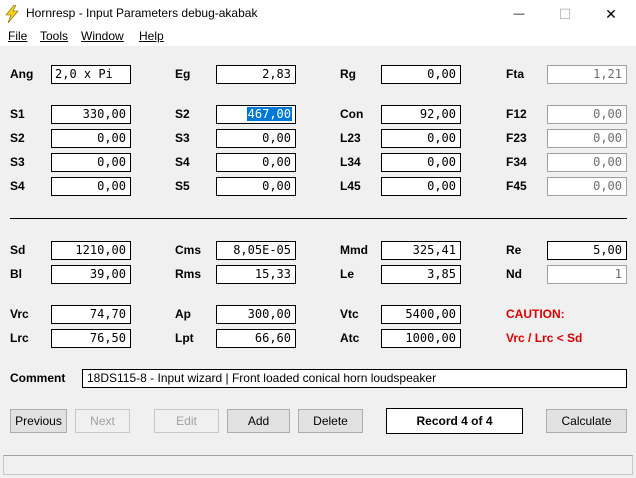 Image resolution: width=636 pixels, height=478 pixels. What do you see at coordinates (256, 74) in the screenshot?
I see `field-eg: 2,83` at bounding box center [256, 74].